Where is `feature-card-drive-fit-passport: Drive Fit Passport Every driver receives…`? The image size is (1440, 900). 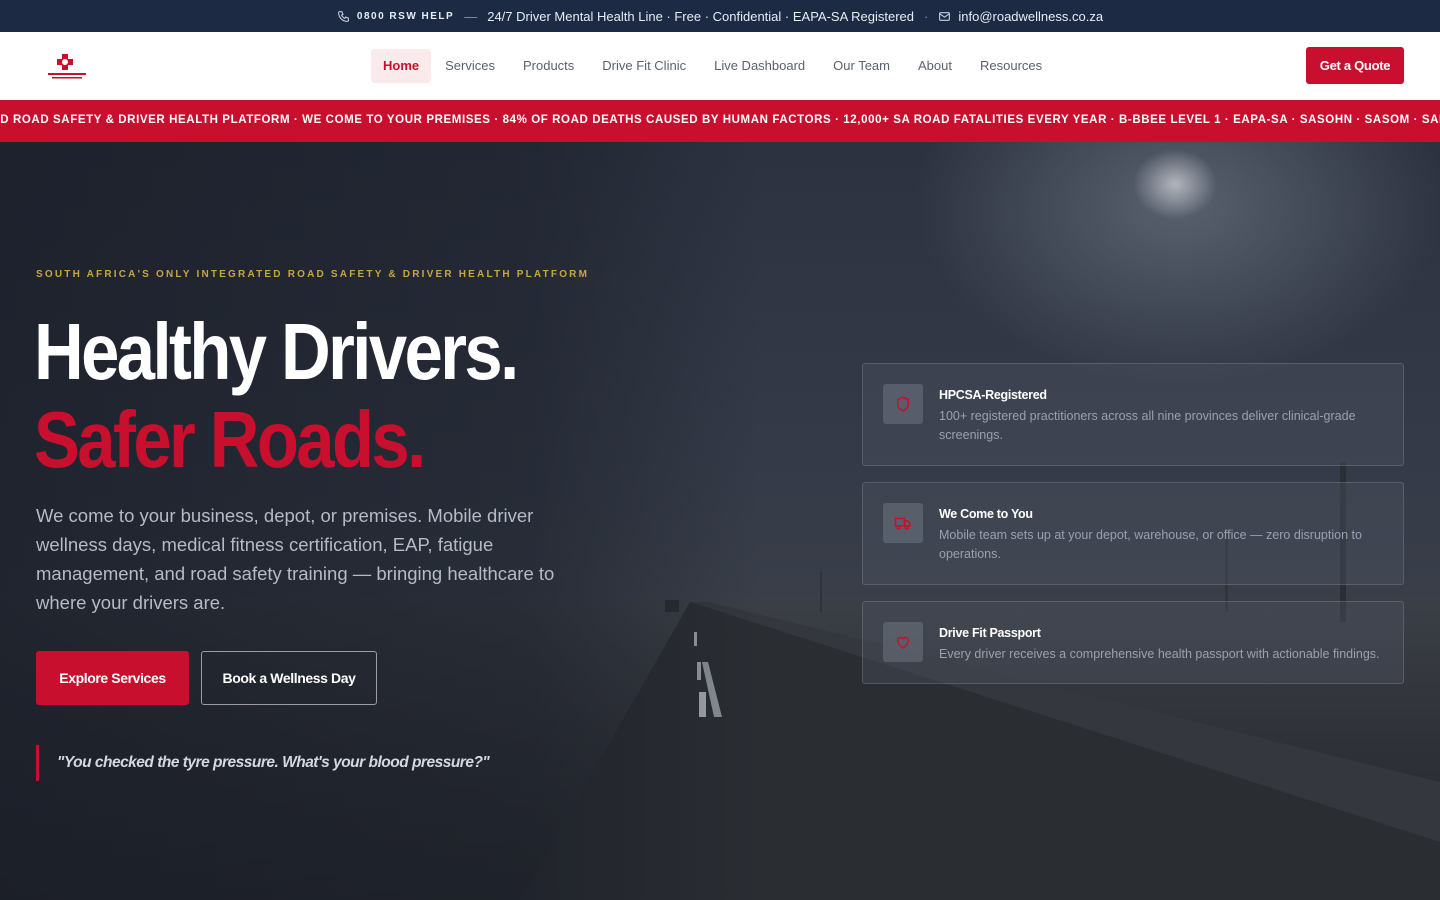 feature-card-drive-fit-passport: Drive Fit Passport Every driver receives… is located at coordinates (1133, 642).